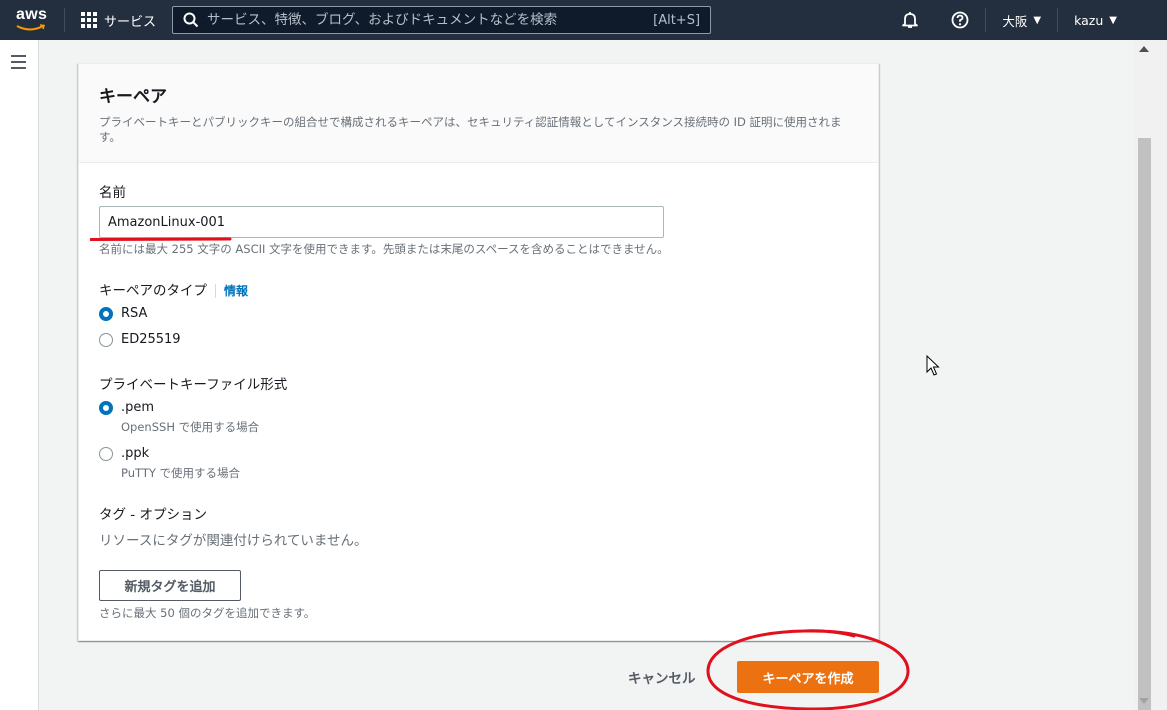 This screenshot has height=710, width=1167. Describe the element at coordinates (1015, 21) in the screenshot. I see `region-label: 大阪` at that location.